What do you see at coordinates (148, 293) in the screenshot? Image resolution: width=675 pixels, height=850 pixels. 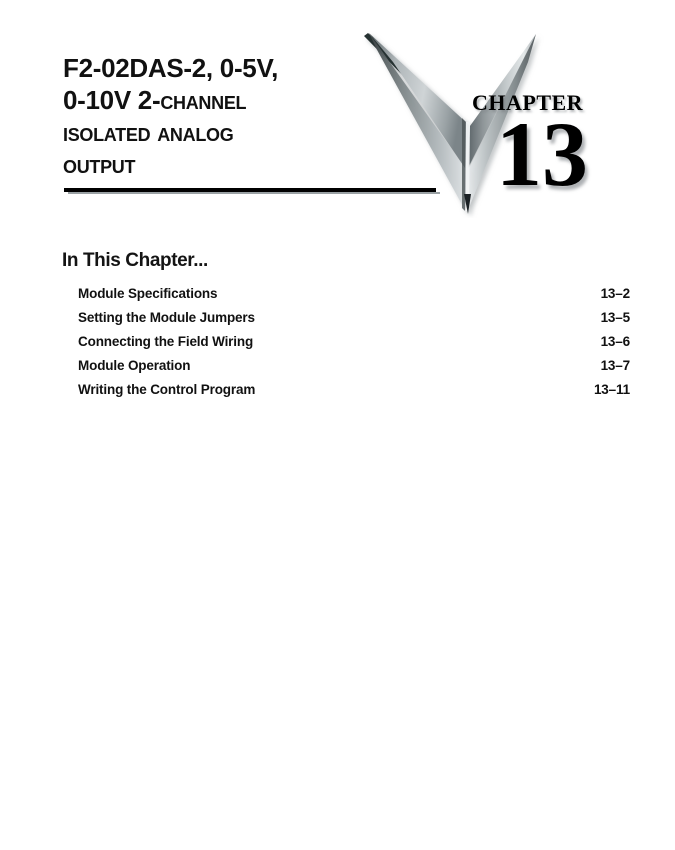 I see `toc-entry-label: Module Specifications` at bounding box center [148, 293].